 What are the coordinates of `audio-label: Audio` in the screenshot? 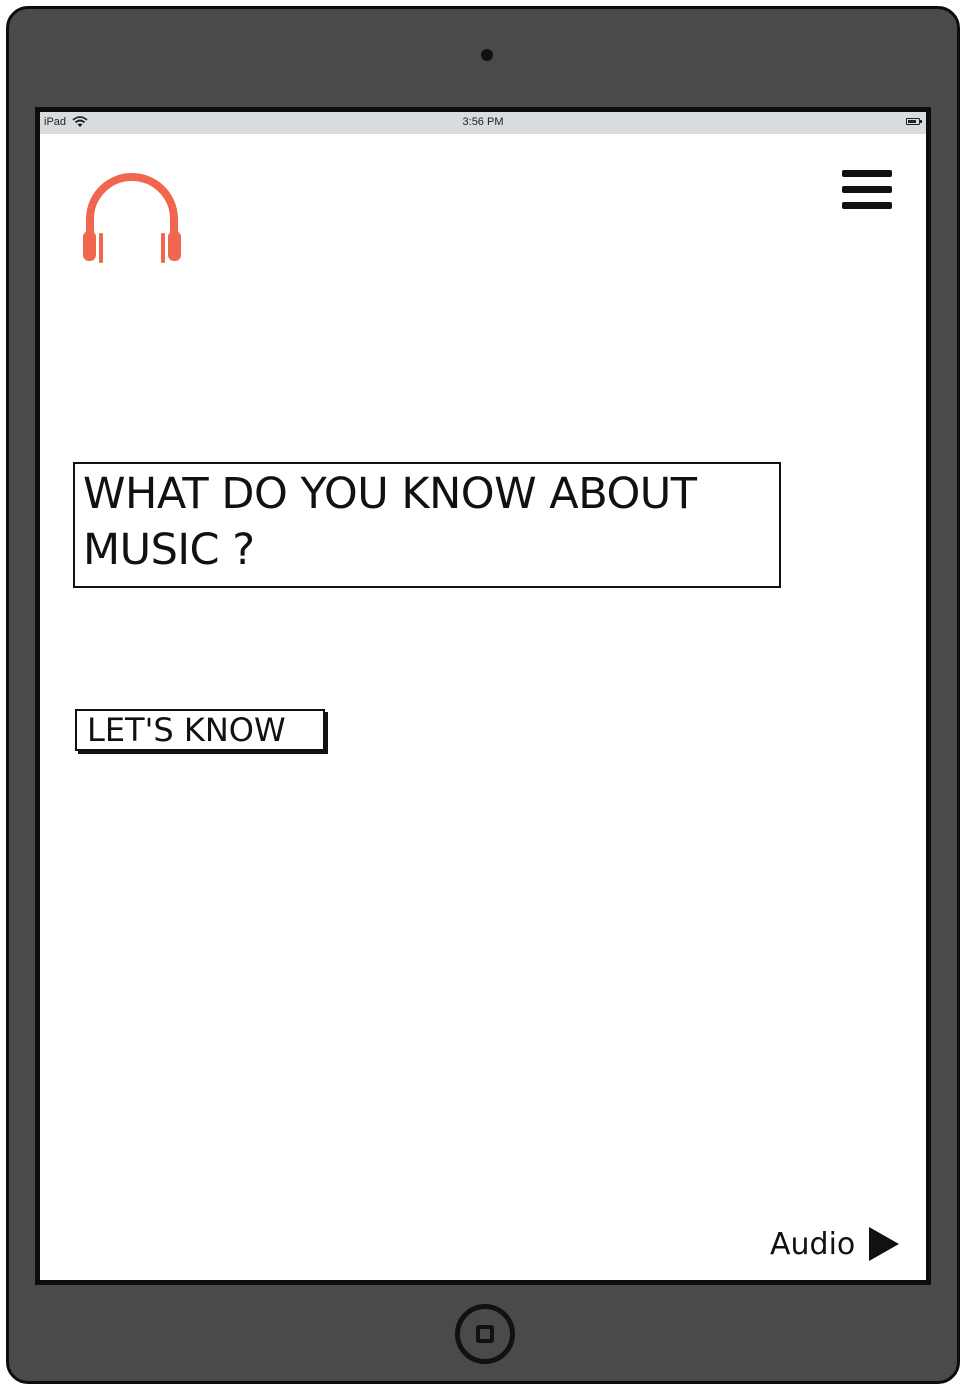 It's located at (813, 1244).